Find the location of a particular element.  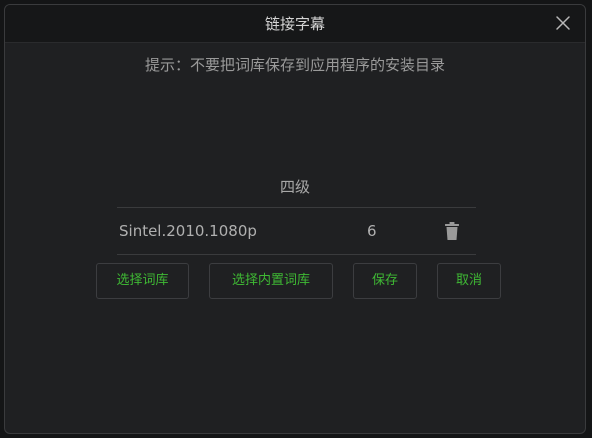

dialog-title: 链接字幕 is located at coordinates (294, 24).